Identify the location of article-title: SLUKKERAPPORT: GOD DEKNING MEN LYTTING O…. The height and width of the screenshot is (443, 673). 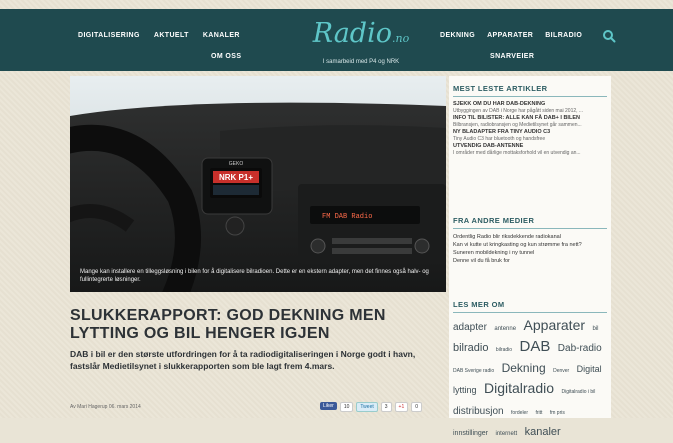
(250, 325).